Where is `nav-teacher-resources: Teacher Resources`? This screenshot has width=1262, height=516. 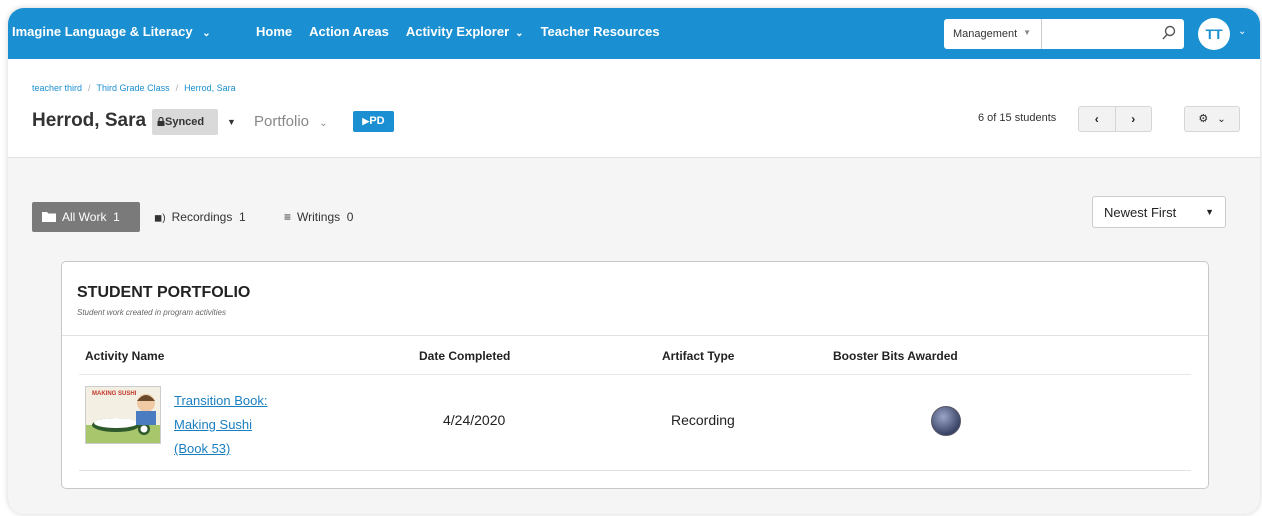
nav-teacher-resources: Teacher Resources is located at coordinates (600, 31).